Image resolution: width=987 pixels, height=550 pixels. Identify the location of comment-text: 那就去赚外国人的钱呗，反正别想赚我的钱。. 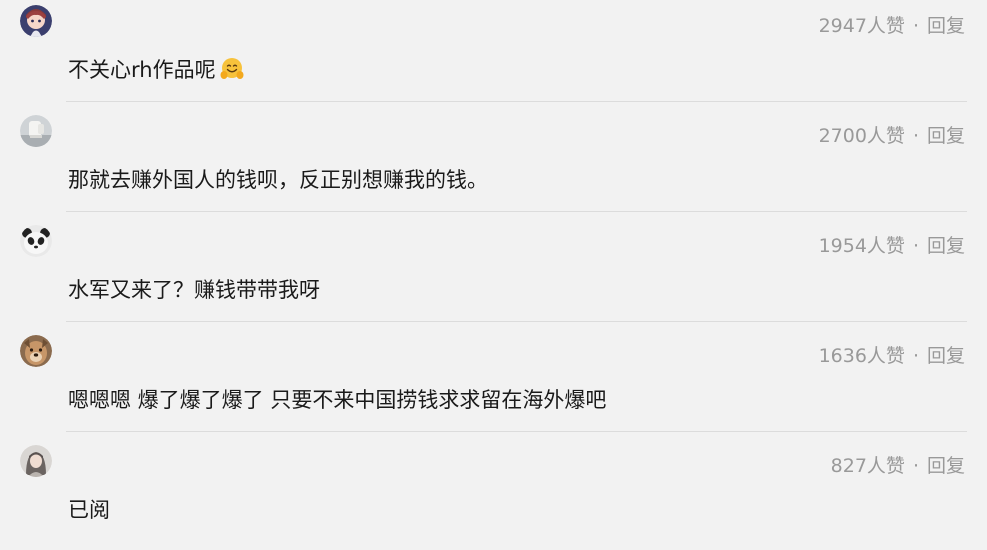
(278, 179).